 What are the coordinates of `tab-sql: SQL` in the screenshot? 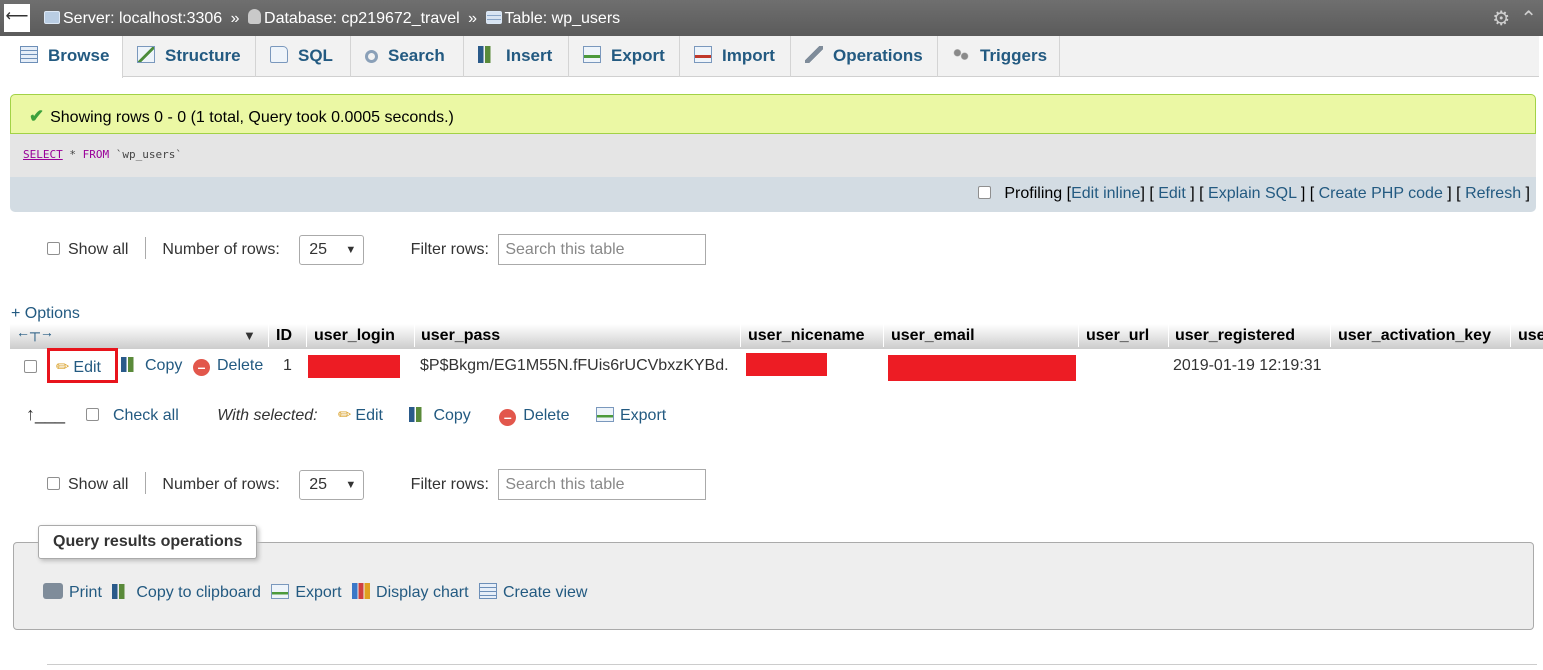 It's located at (303, 56).